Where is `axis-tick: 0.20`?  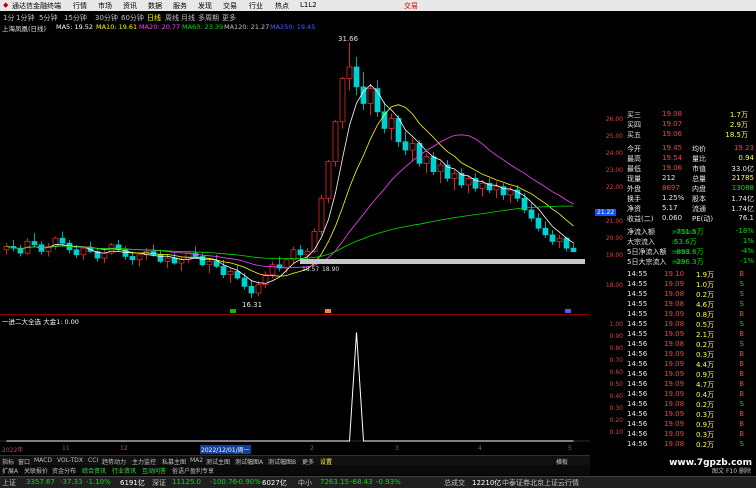 axis-tick: 0.20 is located at coordinates (616, 420).